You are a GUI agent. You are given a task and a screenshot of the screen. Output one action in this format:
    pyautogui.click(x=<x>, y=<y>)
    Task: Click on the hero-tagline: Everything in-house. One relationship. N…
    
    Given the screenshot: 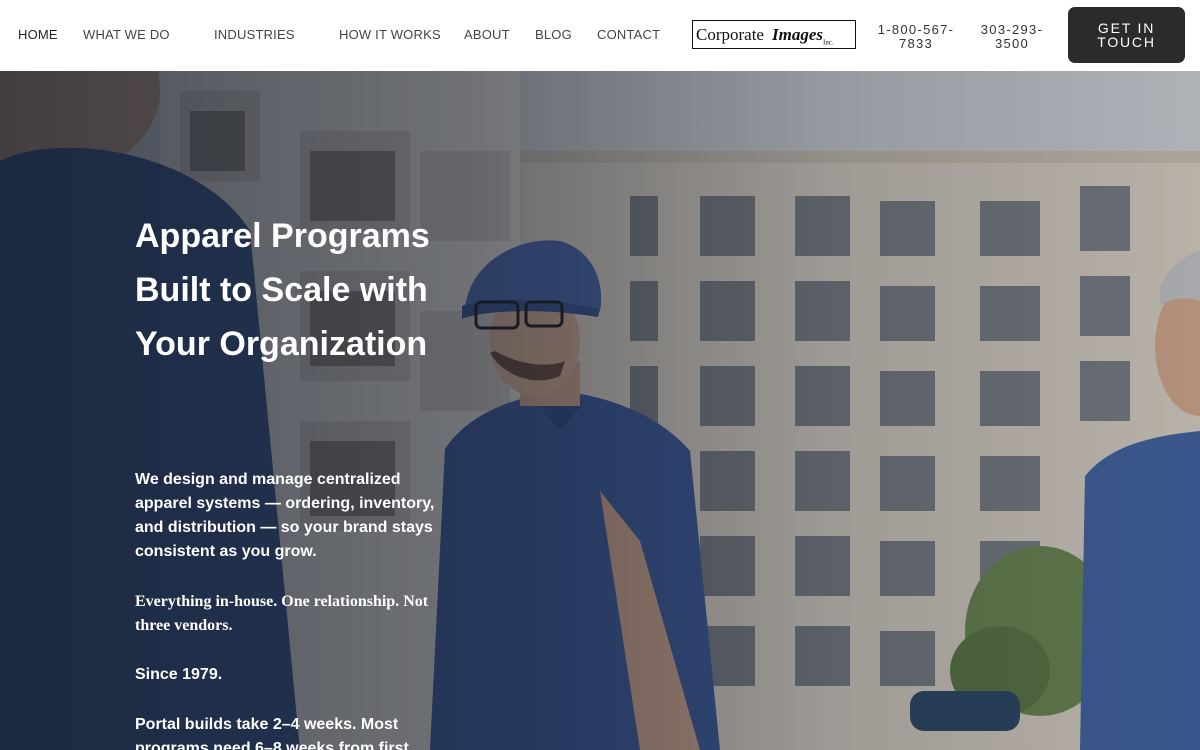 What is the action you would take?
    pyautogui.click(x=282, y=613)
    